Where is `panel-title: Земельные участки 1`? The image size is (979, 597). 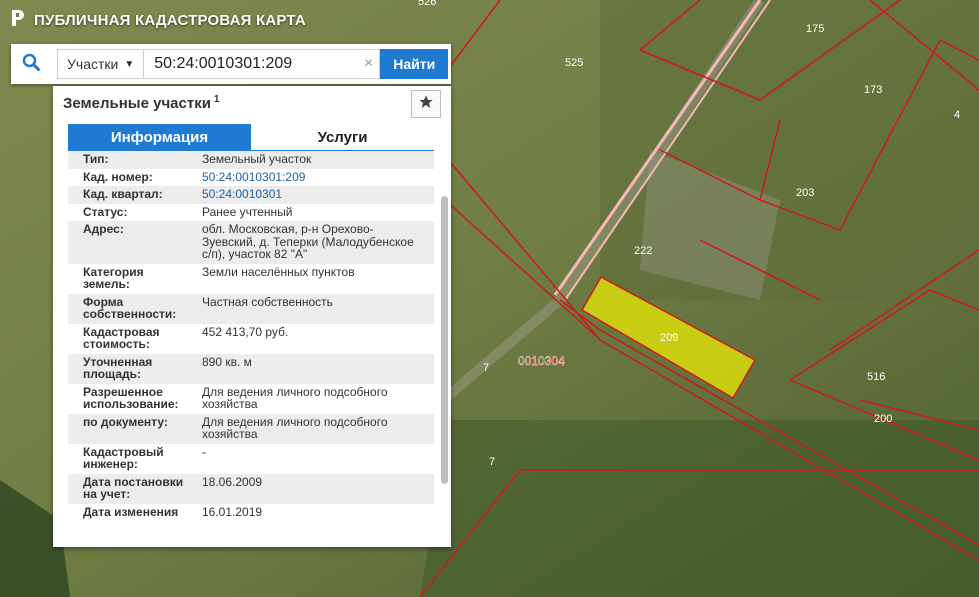 panel-title: Земельные участки 1 is located at coordinates (141, 103).